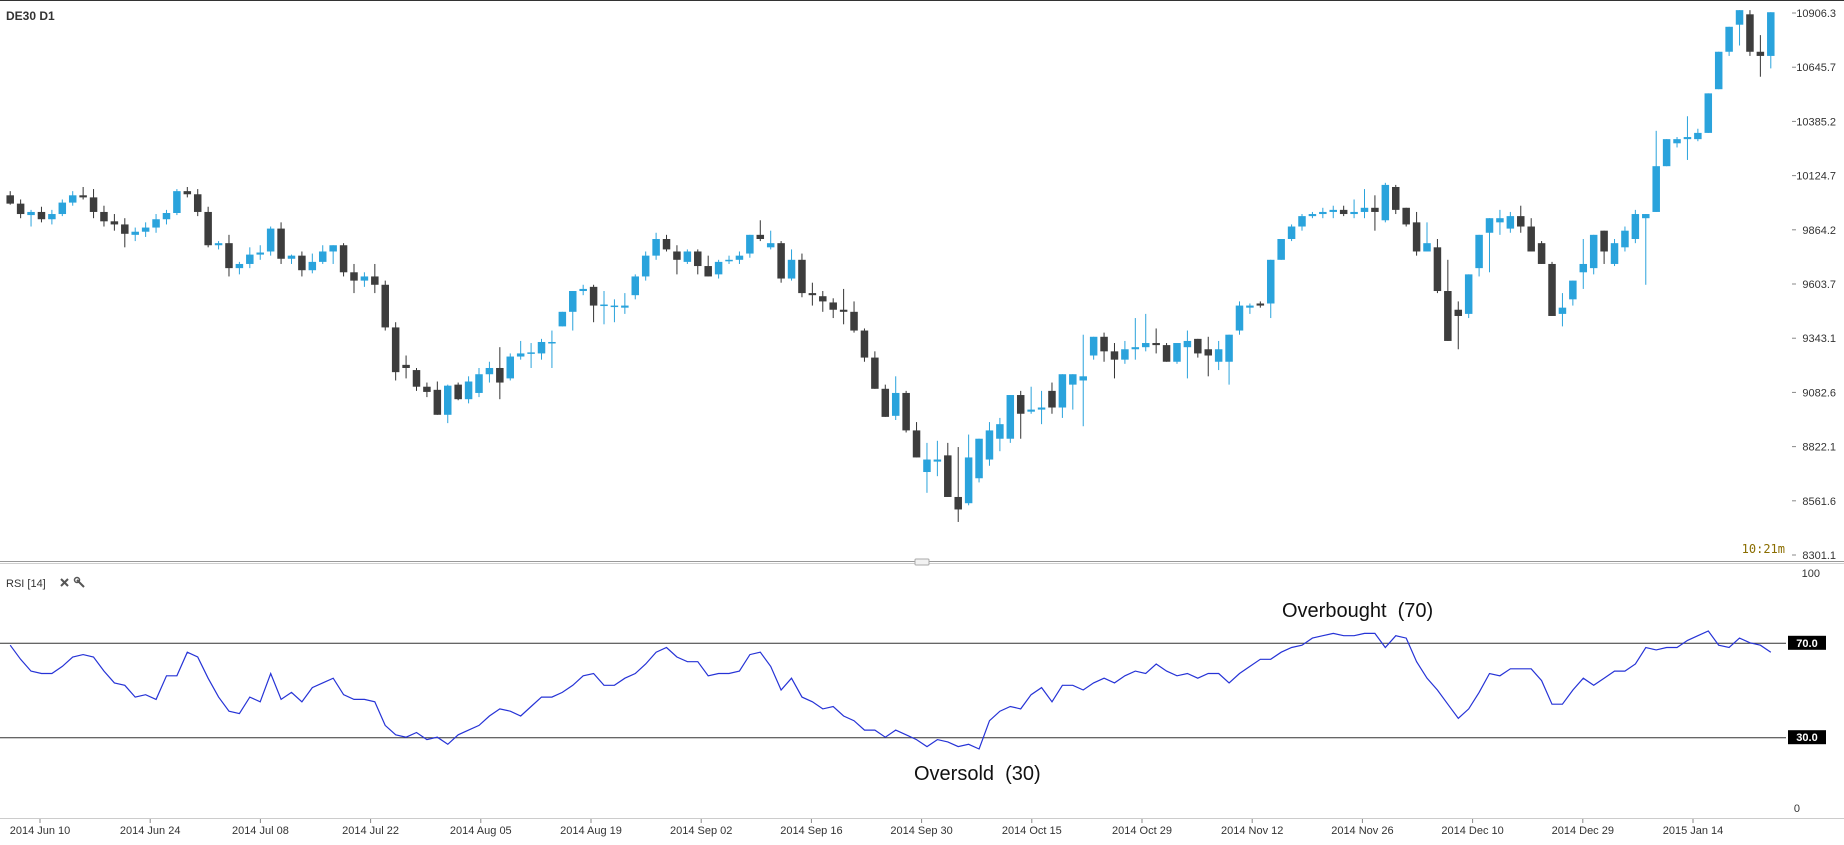 The height and width of the screenshot is (845, 1844). Describe the element at coordinates (1806, 738) in the screenshot. I see `oversold-level-value: 30.0` at that location.